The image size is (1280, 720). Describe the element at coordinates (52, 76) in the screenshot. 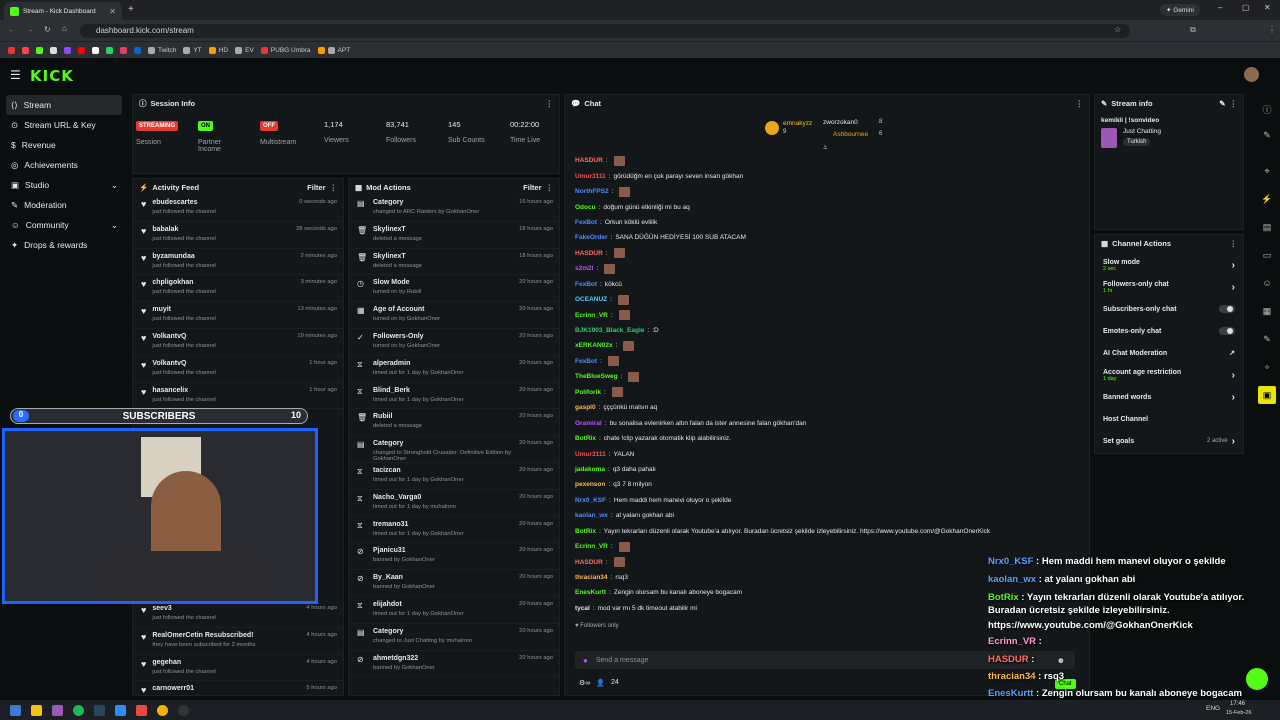

I see `kick-logo: KICK` at that location.